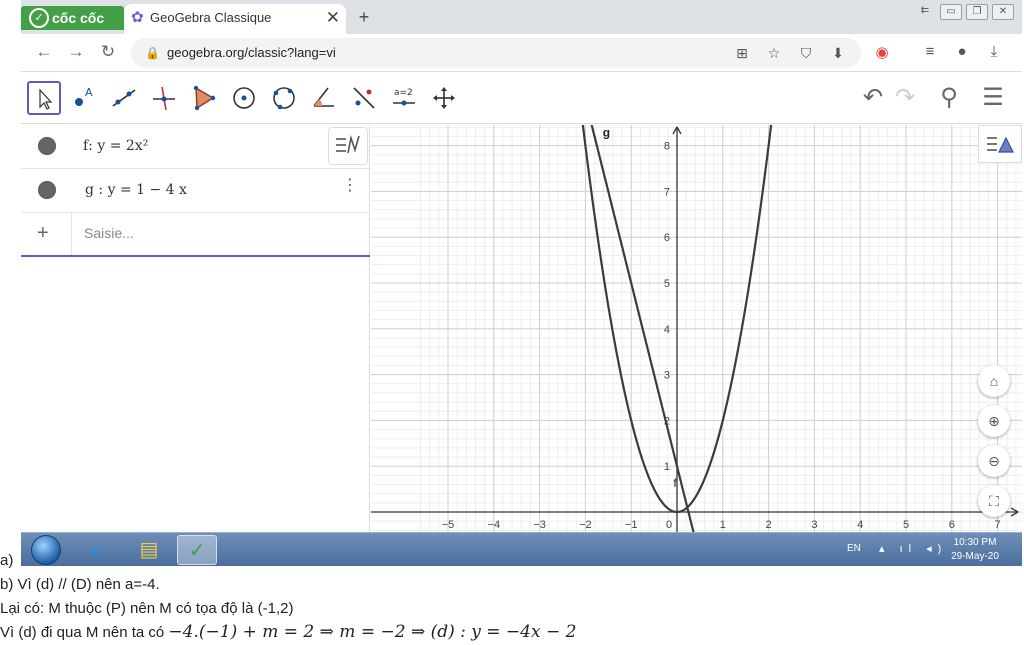  What do you see at coordinates (667, 330) in the screenshot?
I see `y-tick-label: 4` at bounding box center [667, 330].